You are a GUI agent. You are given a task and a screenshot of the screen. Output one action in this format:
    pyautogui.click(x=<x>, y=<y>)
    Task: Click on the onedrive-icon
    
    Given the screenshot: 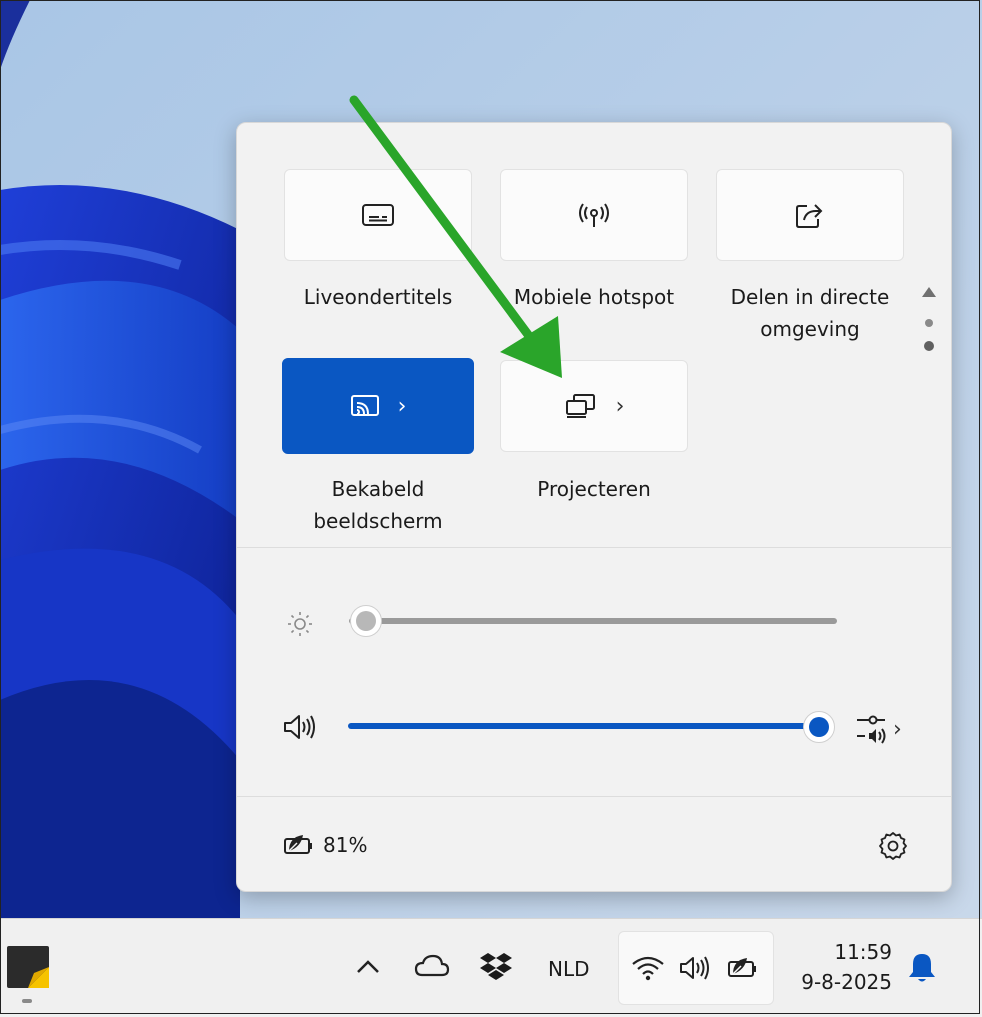 What is the action you would take?
    pyautogui.click(x=432, y=966)
    